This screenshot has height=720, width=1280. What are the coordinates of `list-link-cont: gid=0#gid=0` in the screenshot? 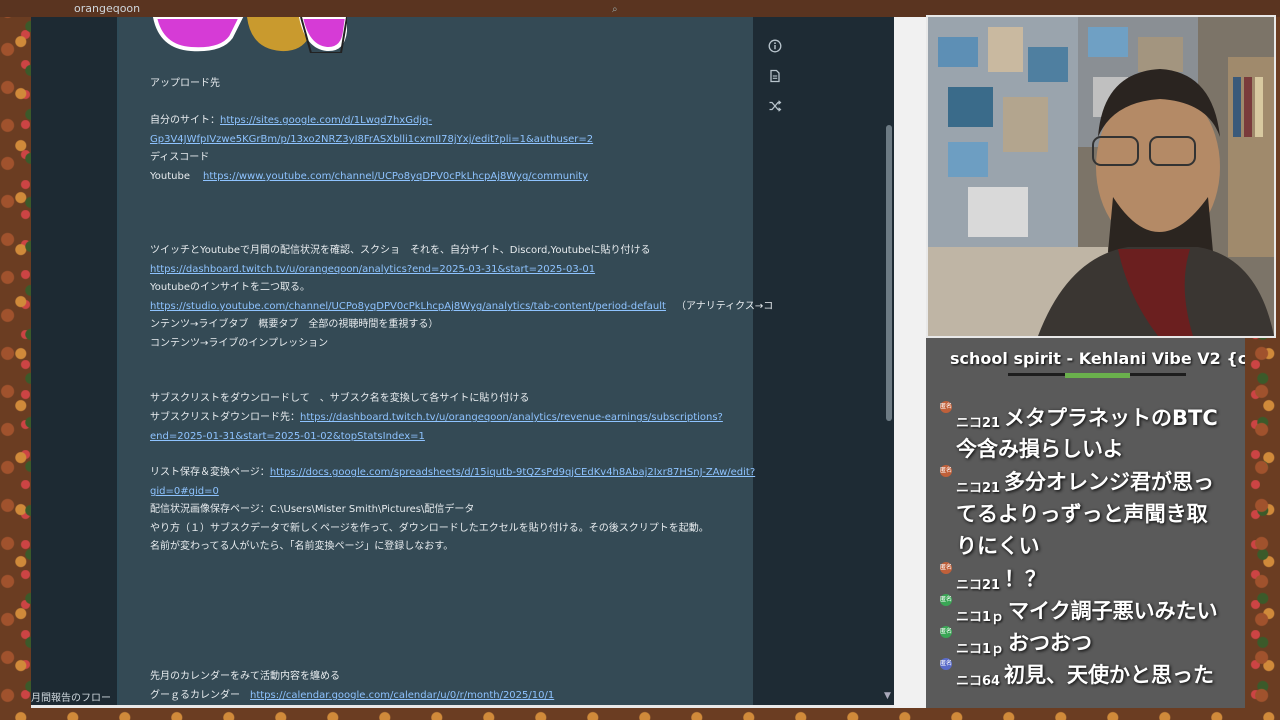 It's located at (184, 491).